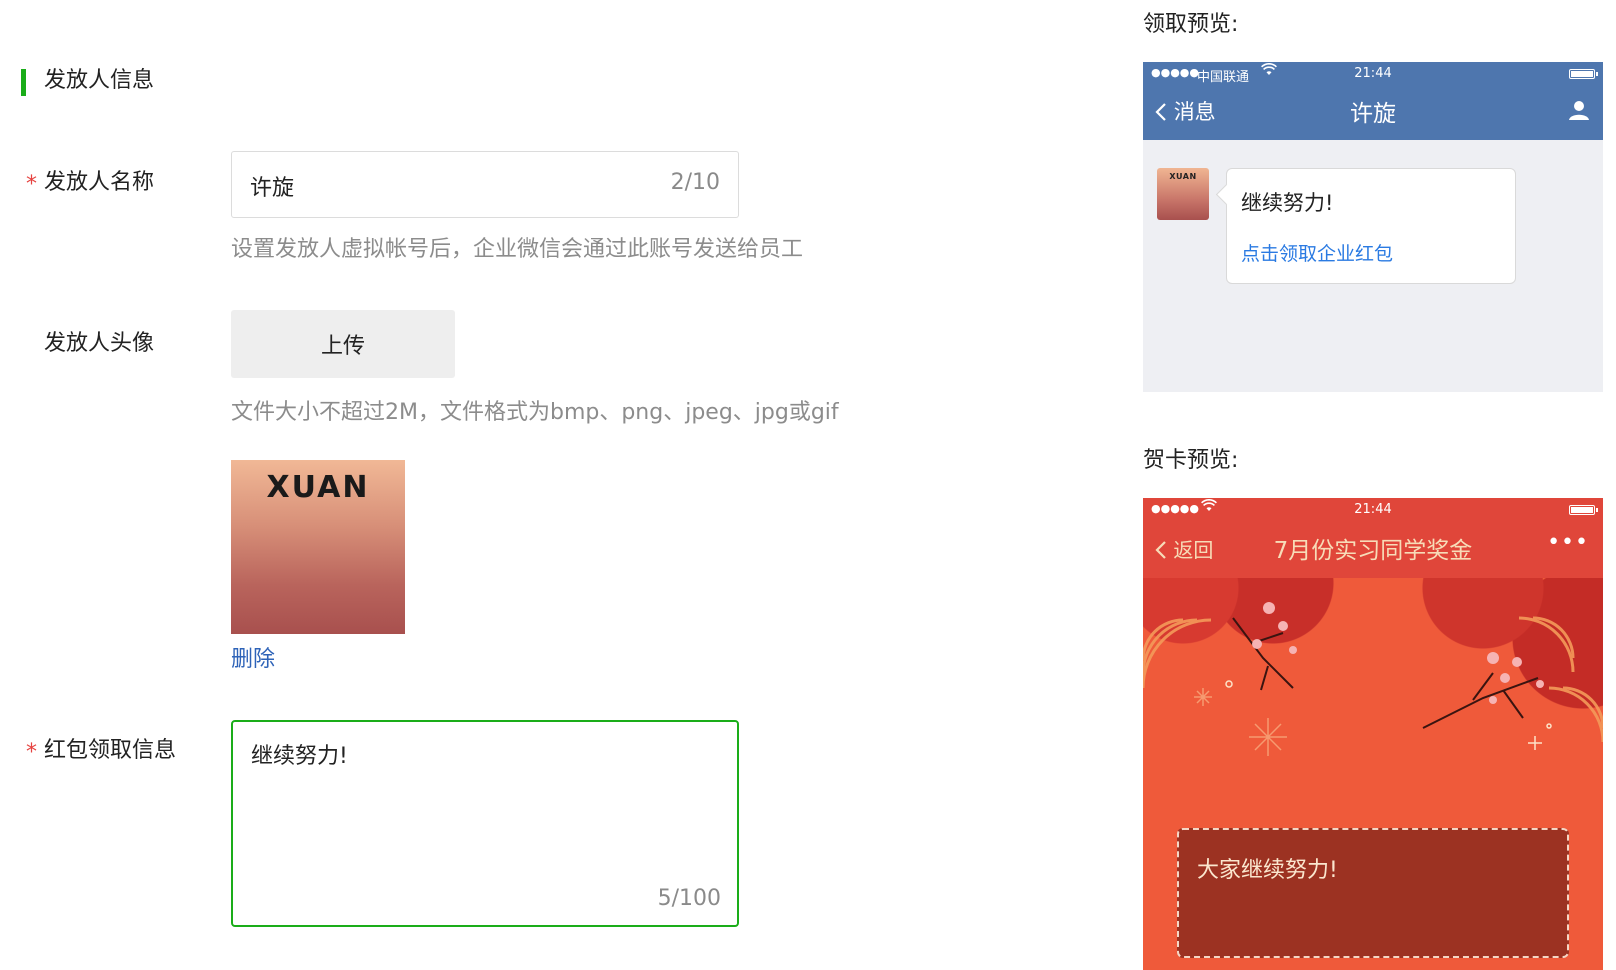 This screenshot has width=1616, height=970. Describe the element at coordinates (99, 182) in the screenshot. I see `sender-name-label: 发放人名称` at that location.